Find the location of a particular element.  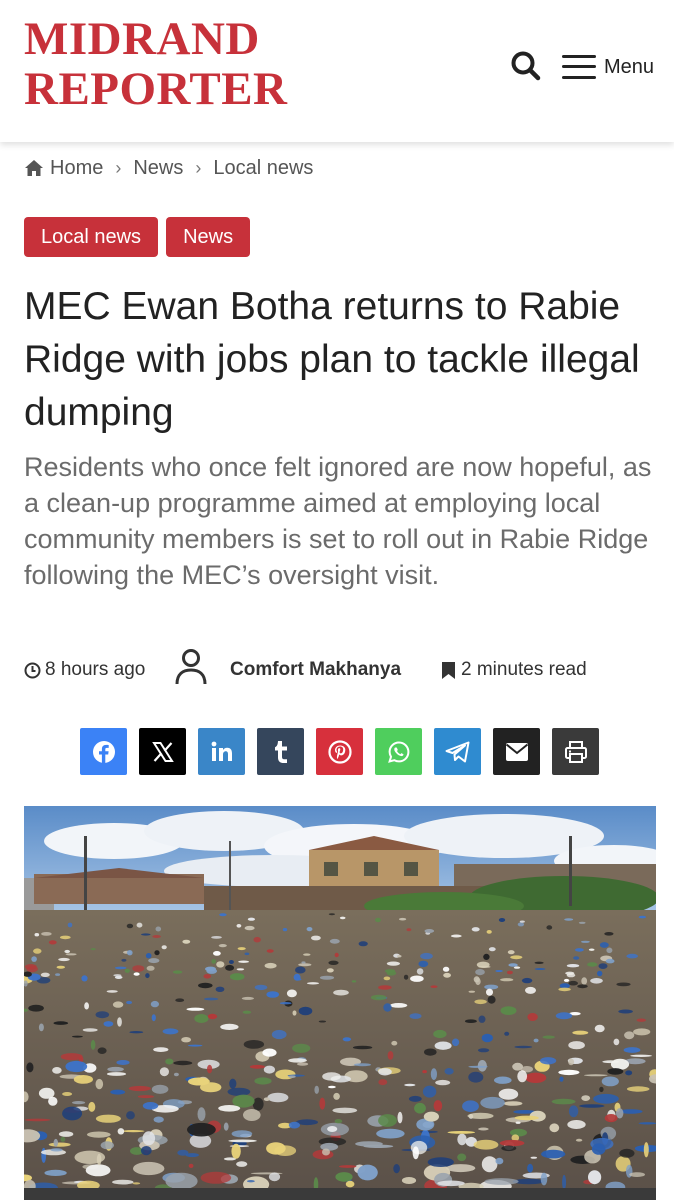

logo-line1: MIDRAND is located at coordinates (142, 39).